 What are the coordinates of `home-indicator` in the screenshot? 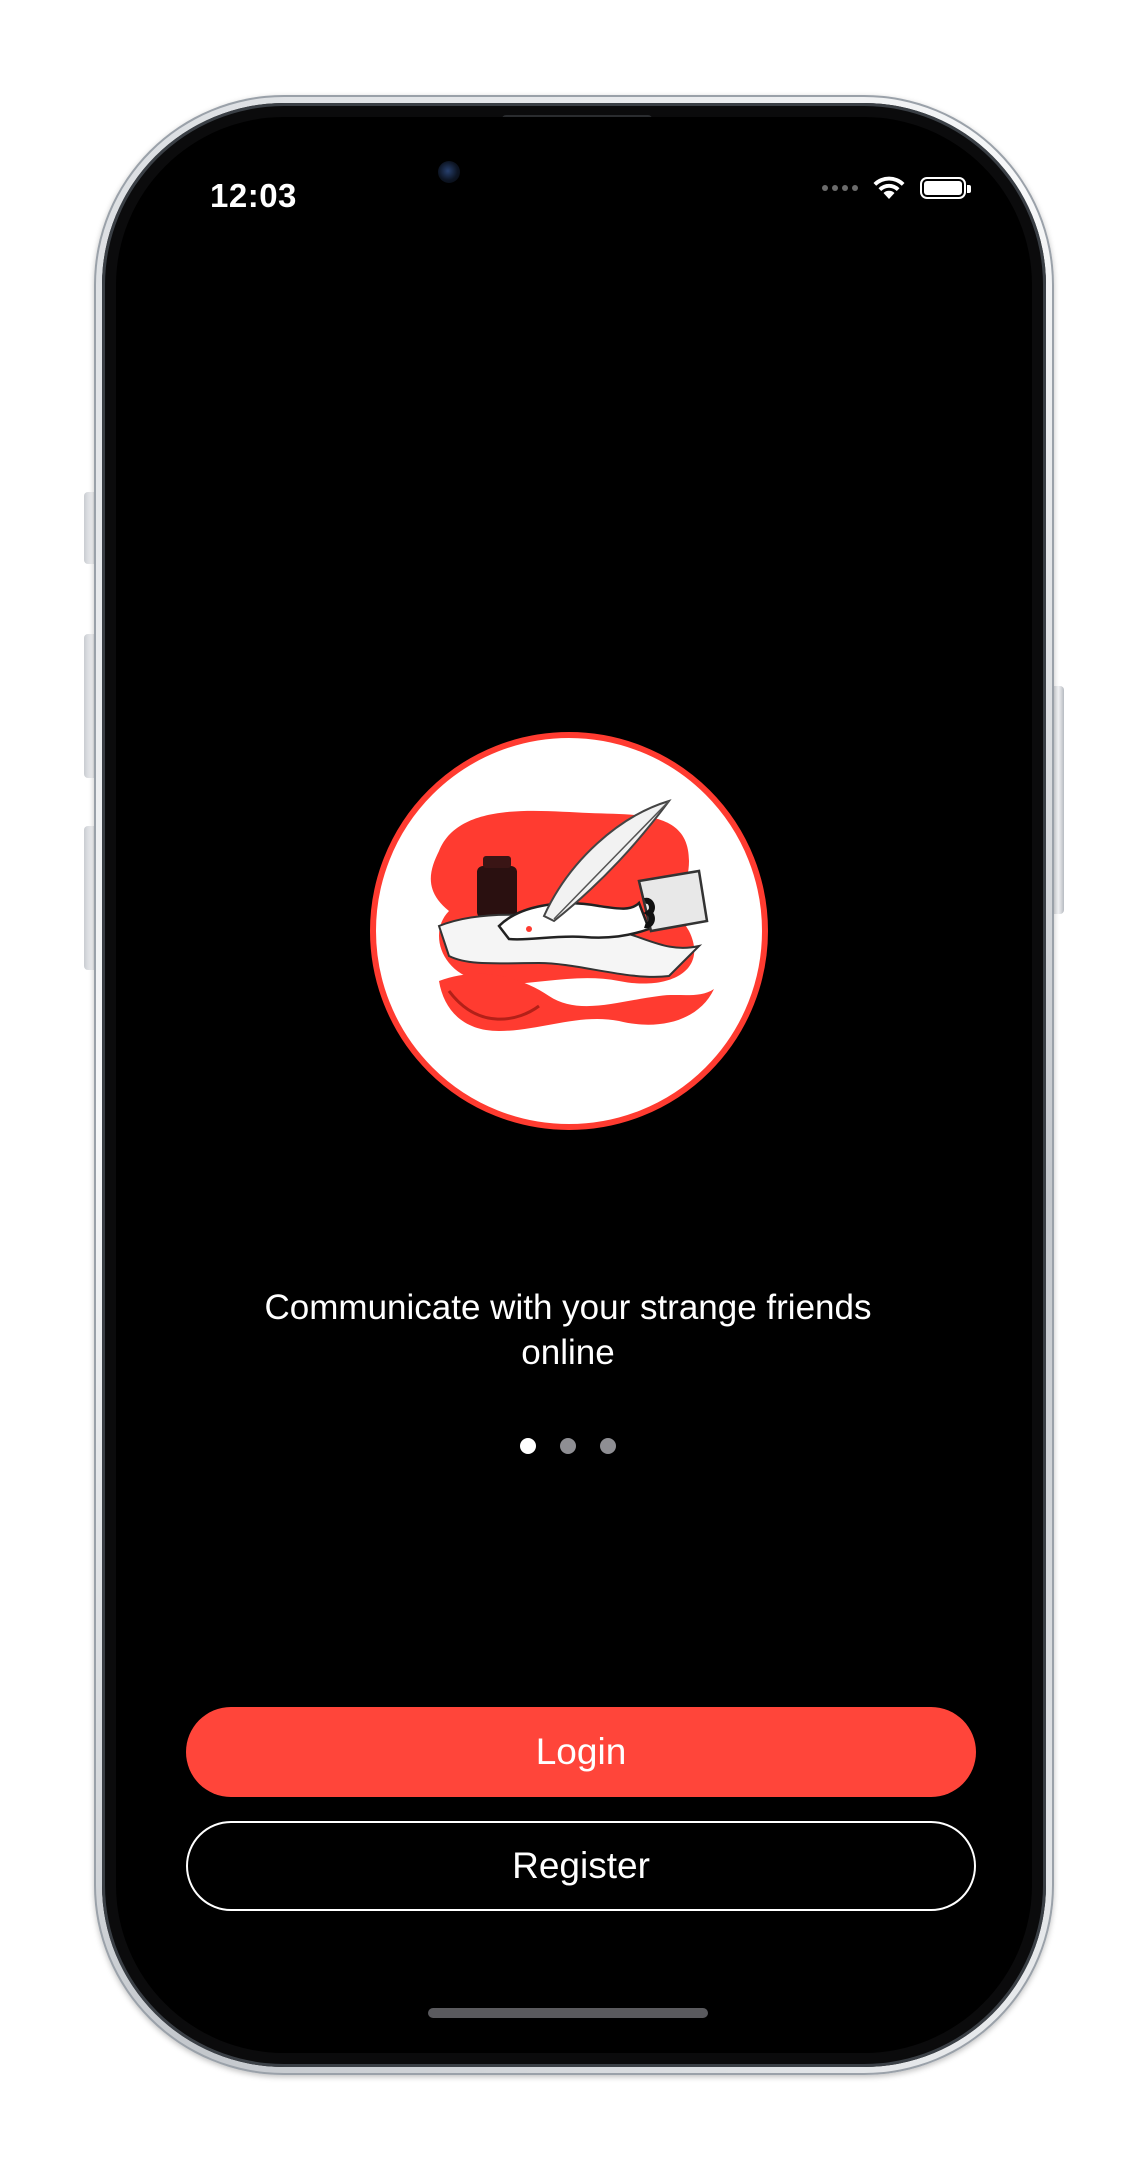 It's located at (568, 2013).